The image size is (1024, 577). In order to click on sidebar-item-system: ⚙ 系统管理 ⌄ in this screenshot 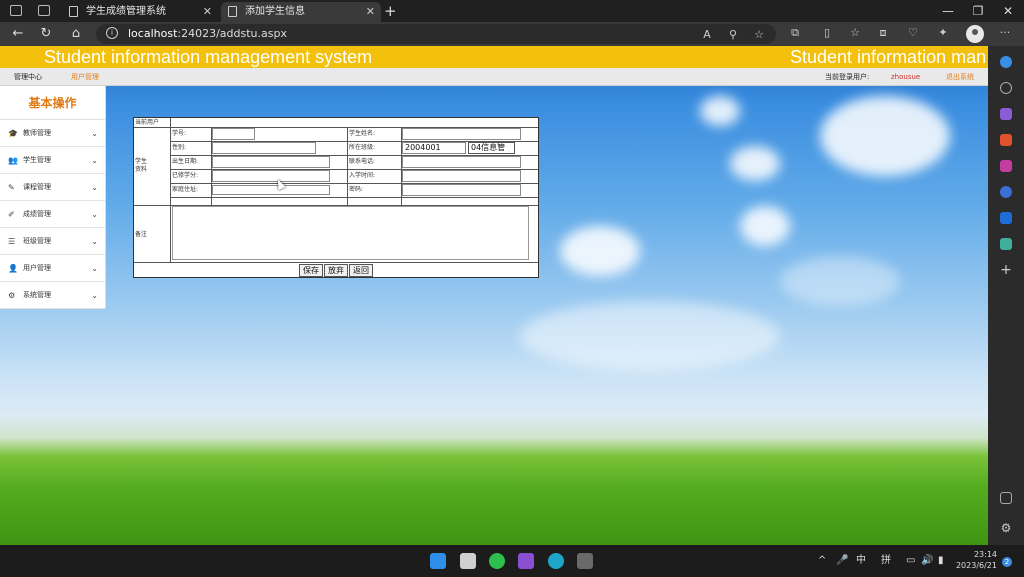, I will do `click(52, 295)`.